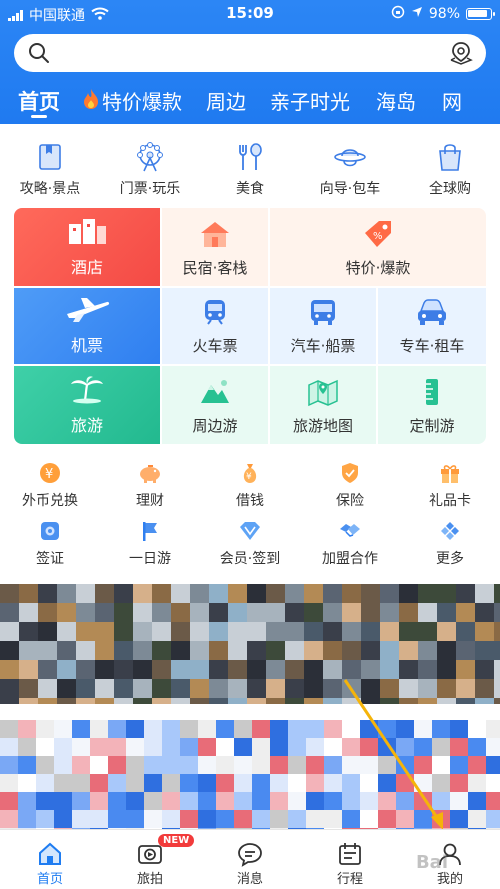 Image resolution: width=500 pixels, height=889 pixels. What do you see at coordinates (393, 754) in the screenshot?
I see `annotation-arrow` at bounding box center [393, 754].